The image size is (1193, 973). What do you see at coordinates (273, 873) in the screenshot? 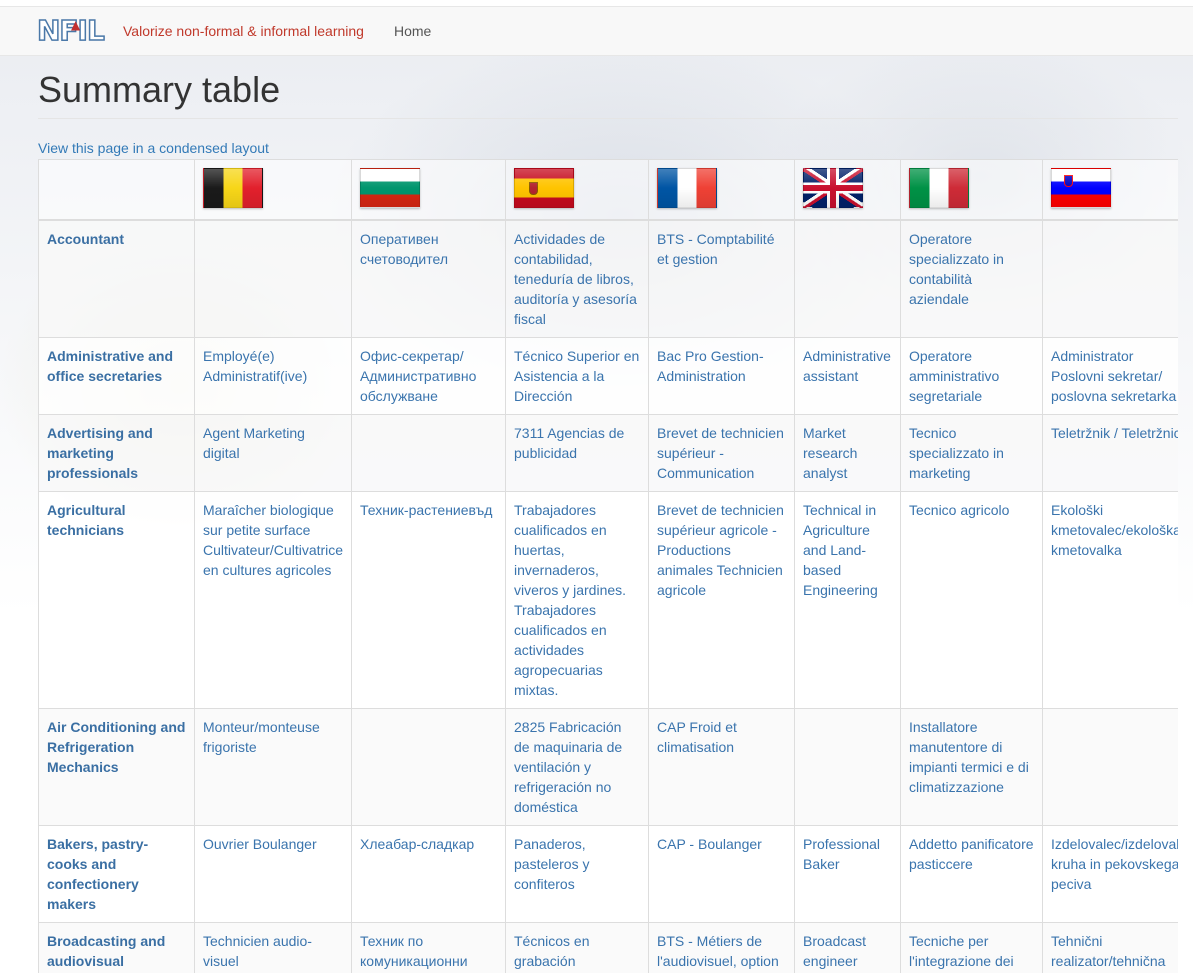
I see `qualification-cell: Ouvrier Boulanger` at bounding box center [273, 873].